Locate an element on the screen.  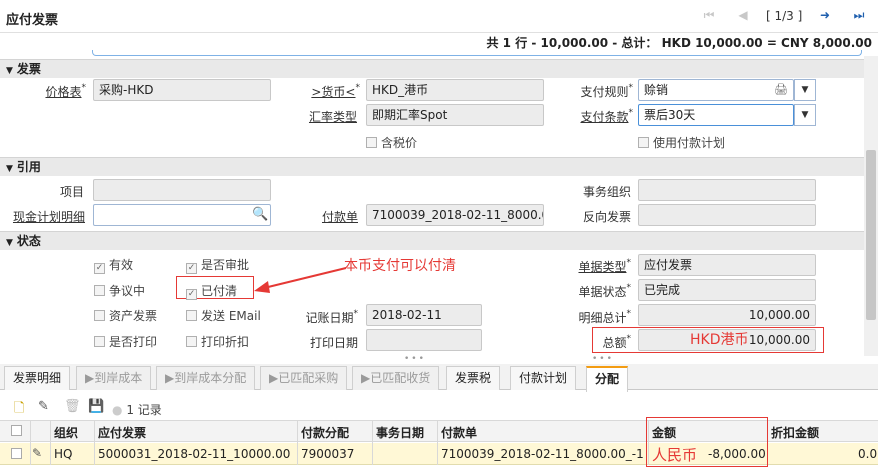
paid-checkbox: ✓ 已付清 is located at coordinates (211, 291).